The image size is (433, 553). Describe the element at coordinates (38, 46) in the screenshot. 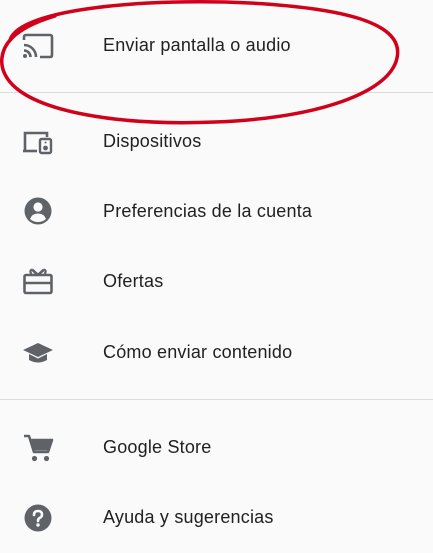

I see `cast-icon` at that location.